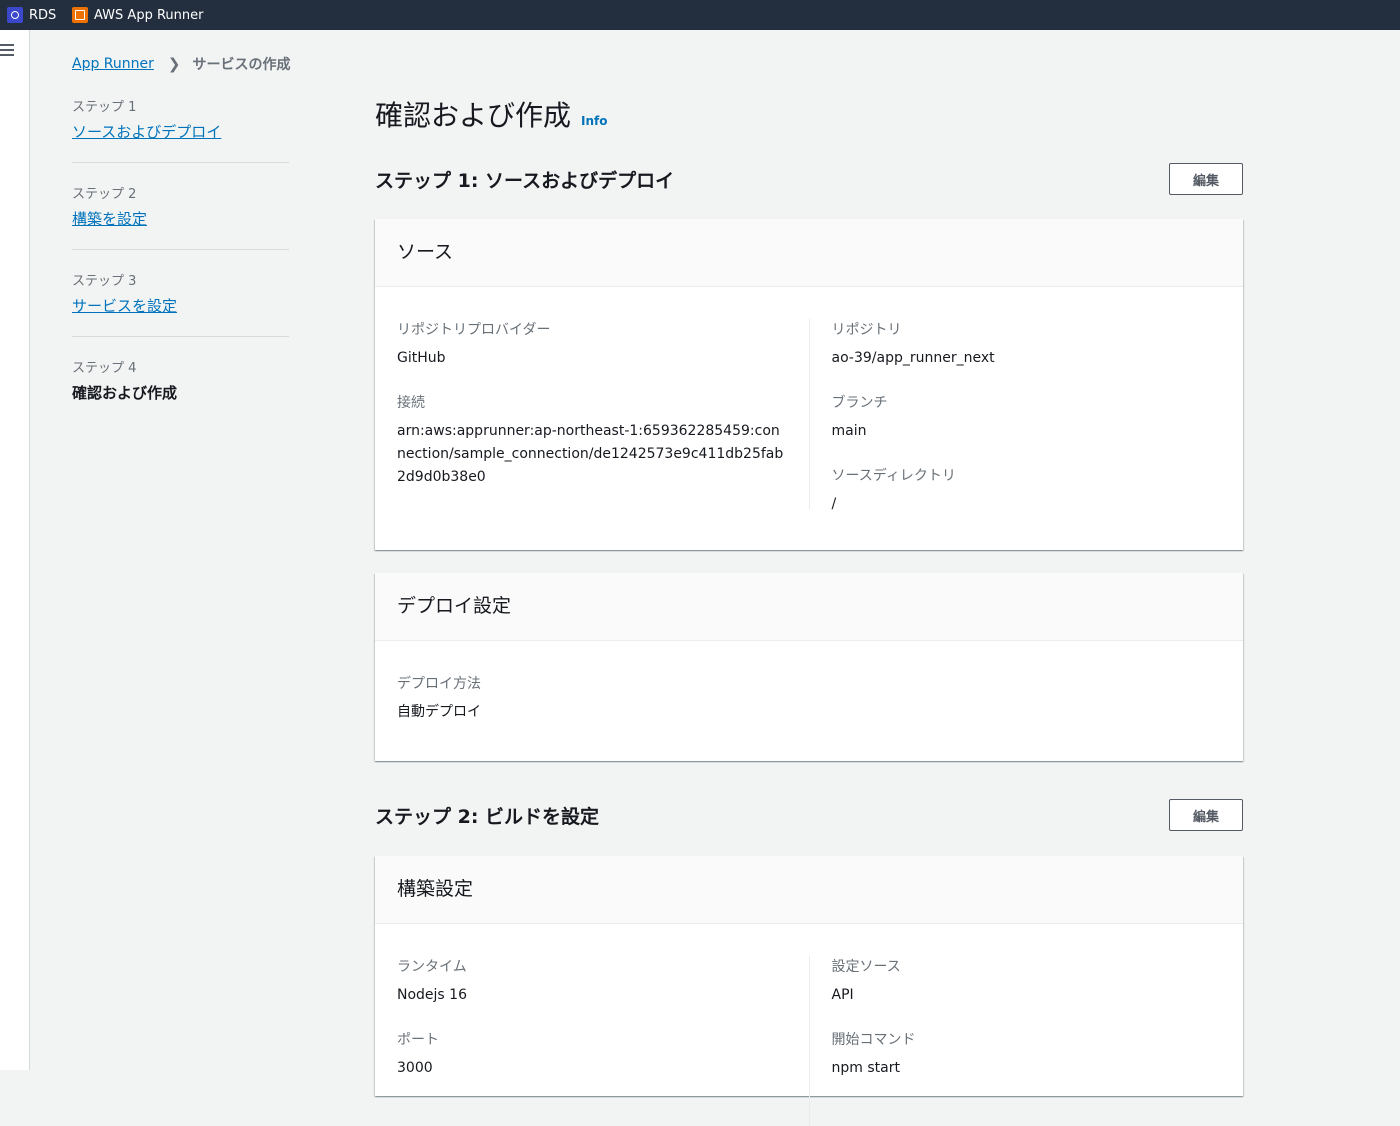 The height and width of the screenshot is (1126, 1400). What do you see at coordinates (421, 358) in the screenshot?
I see `provider-value: GitHub` at bounding box center [421, 358].